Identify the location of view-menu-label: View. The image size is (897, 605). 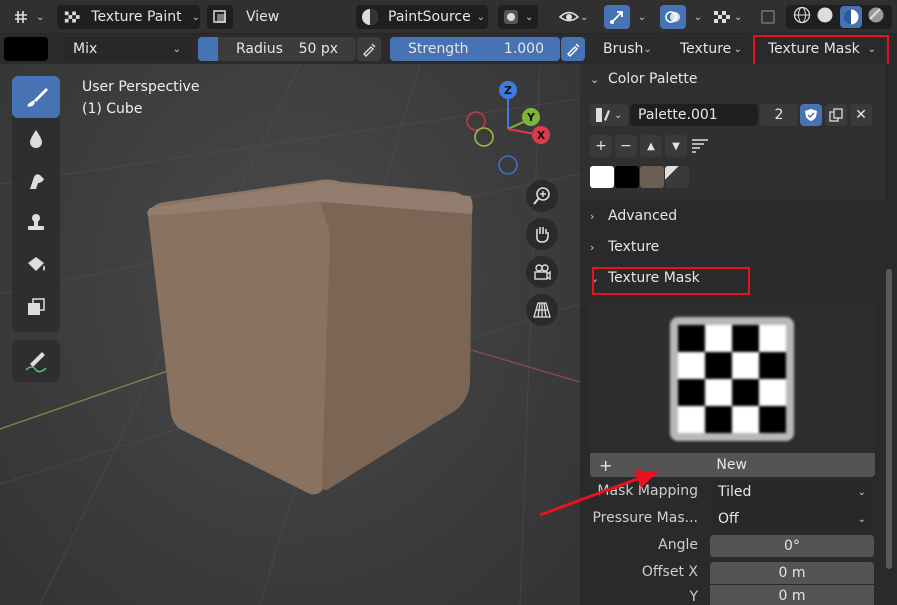
(263, 17).